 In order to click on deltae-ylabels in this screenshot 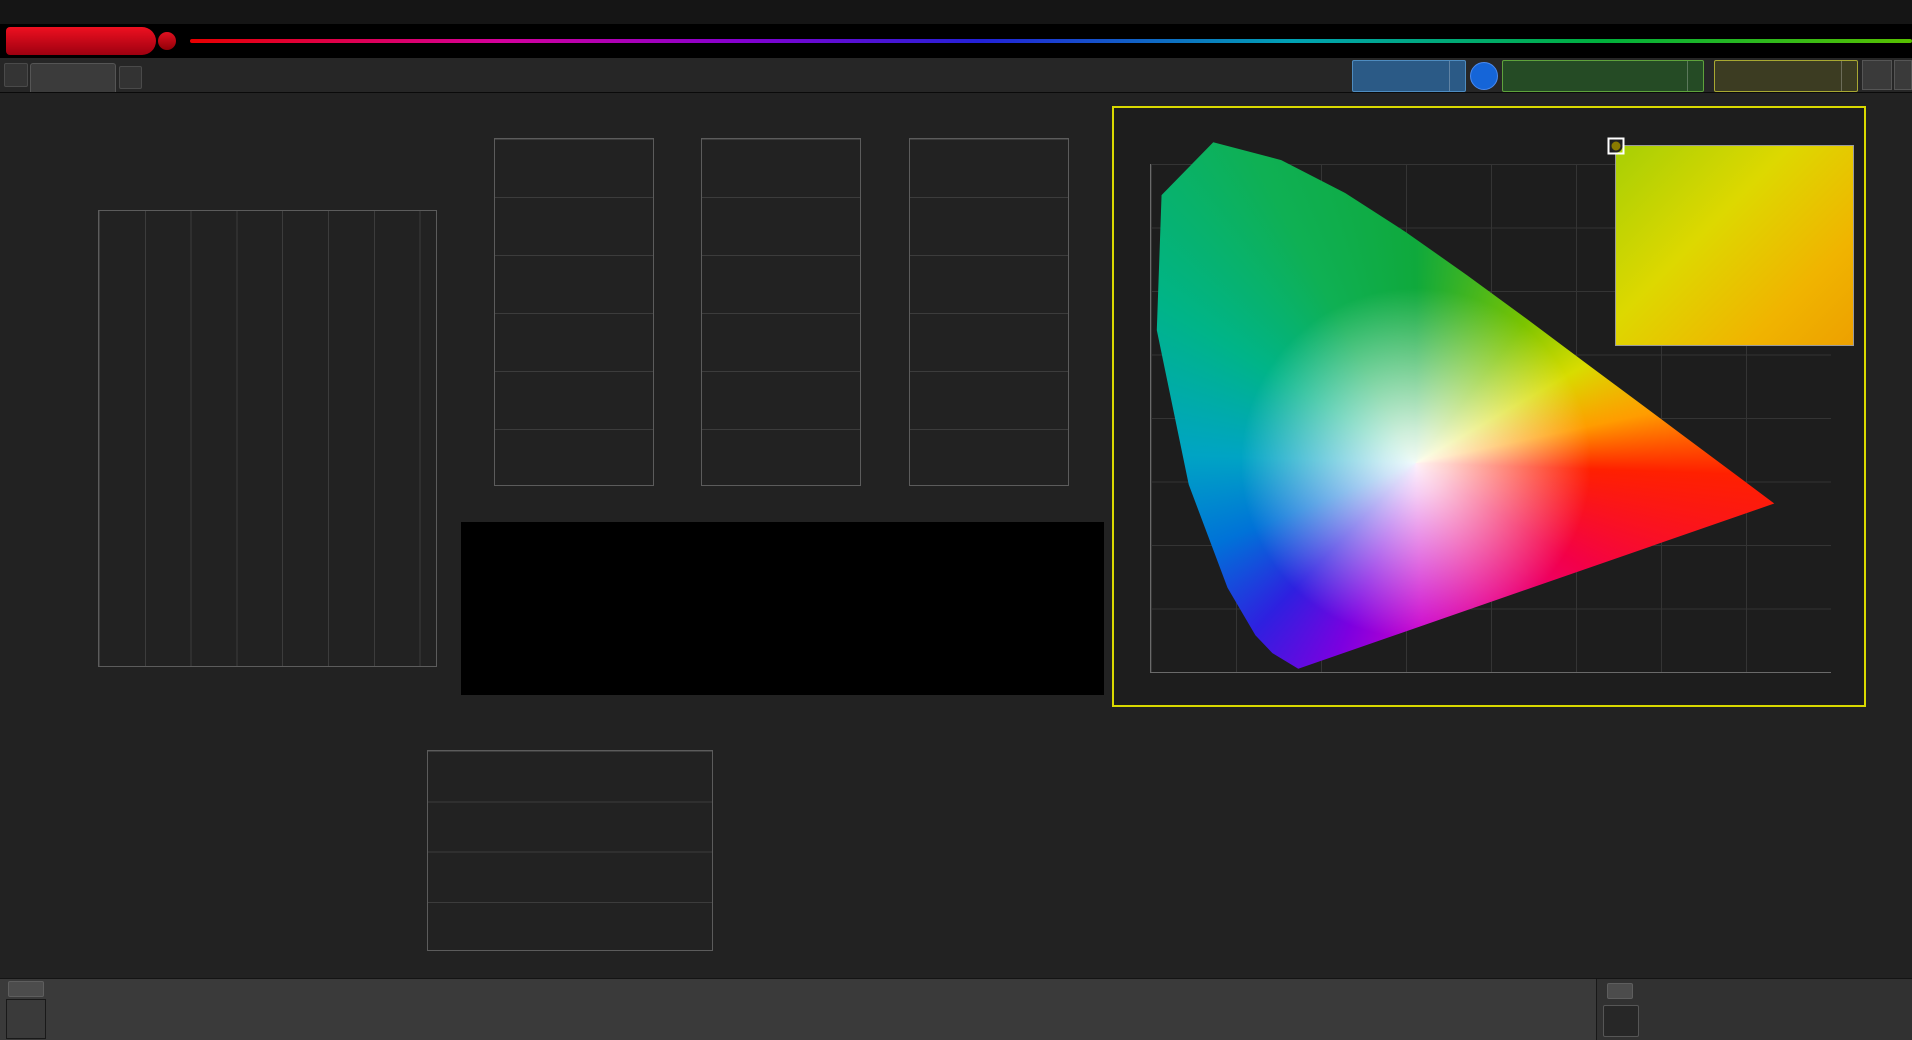, I will do `click(61, 438)`.